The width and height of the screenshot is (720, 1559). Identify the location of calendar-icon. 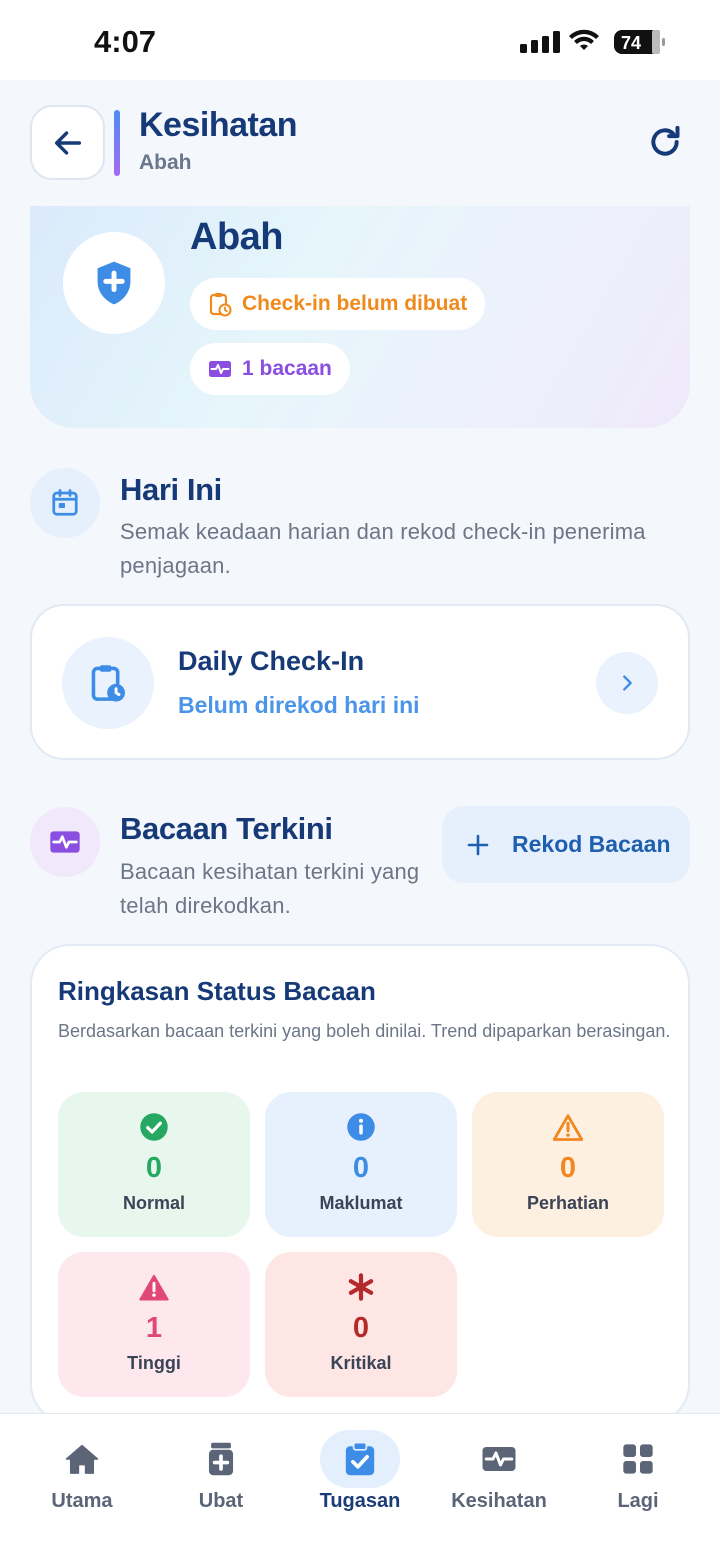
(65, 502).